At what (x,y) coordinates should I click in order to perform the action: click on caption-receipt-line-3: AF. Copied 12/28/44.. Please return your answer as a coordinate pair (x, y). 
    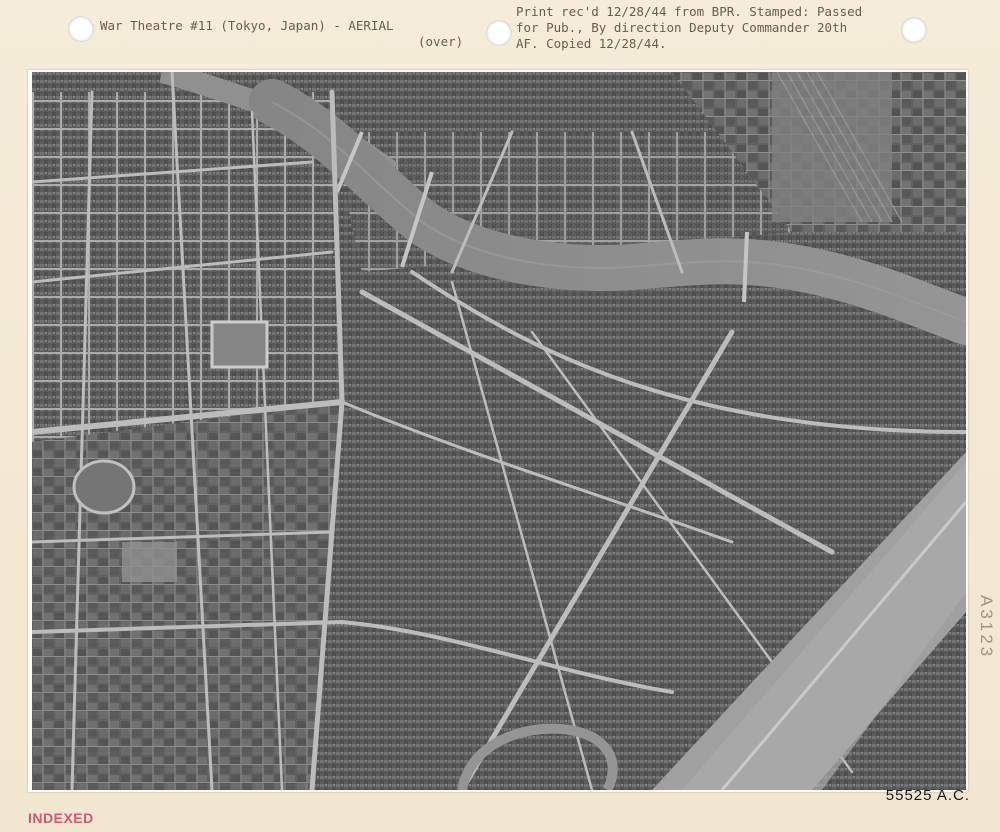
    Looking at the image, I should click on (591, 43).